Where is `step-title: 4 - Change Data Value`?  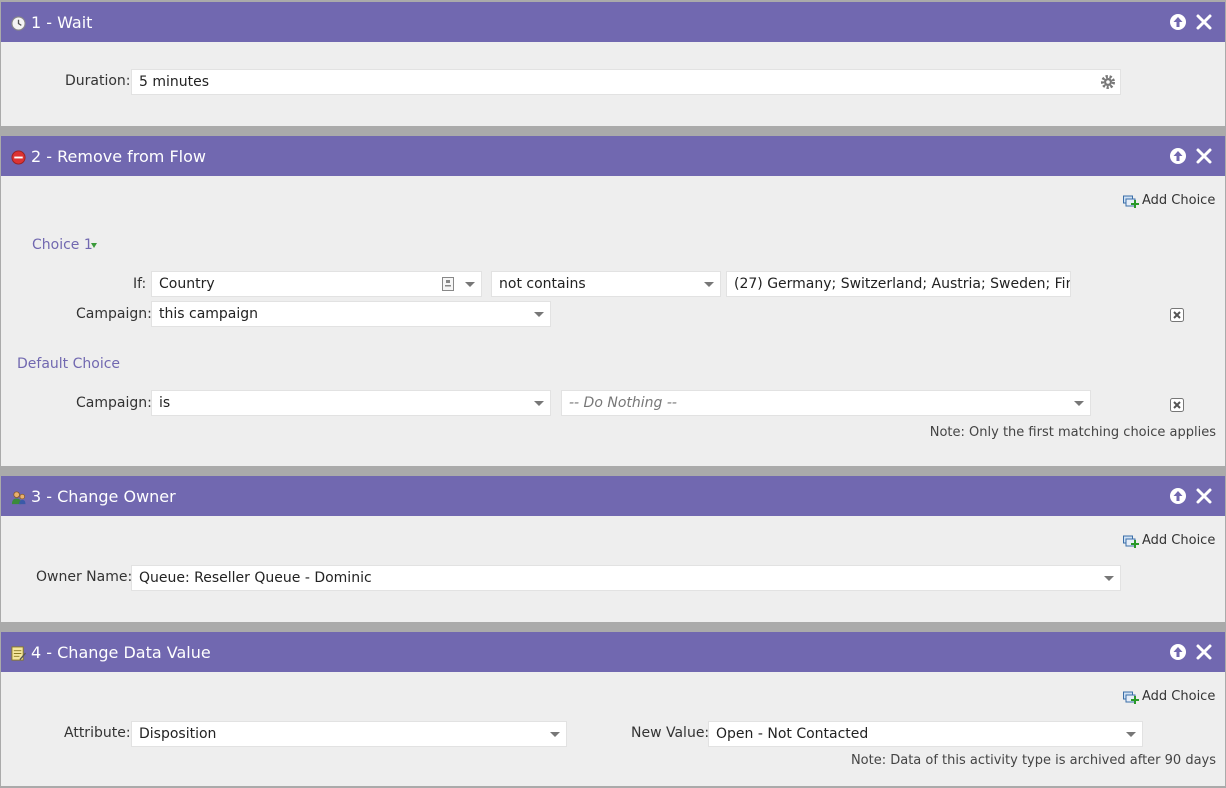
step-title: 4 - Change Data Value is located at coordinates (121, 652).